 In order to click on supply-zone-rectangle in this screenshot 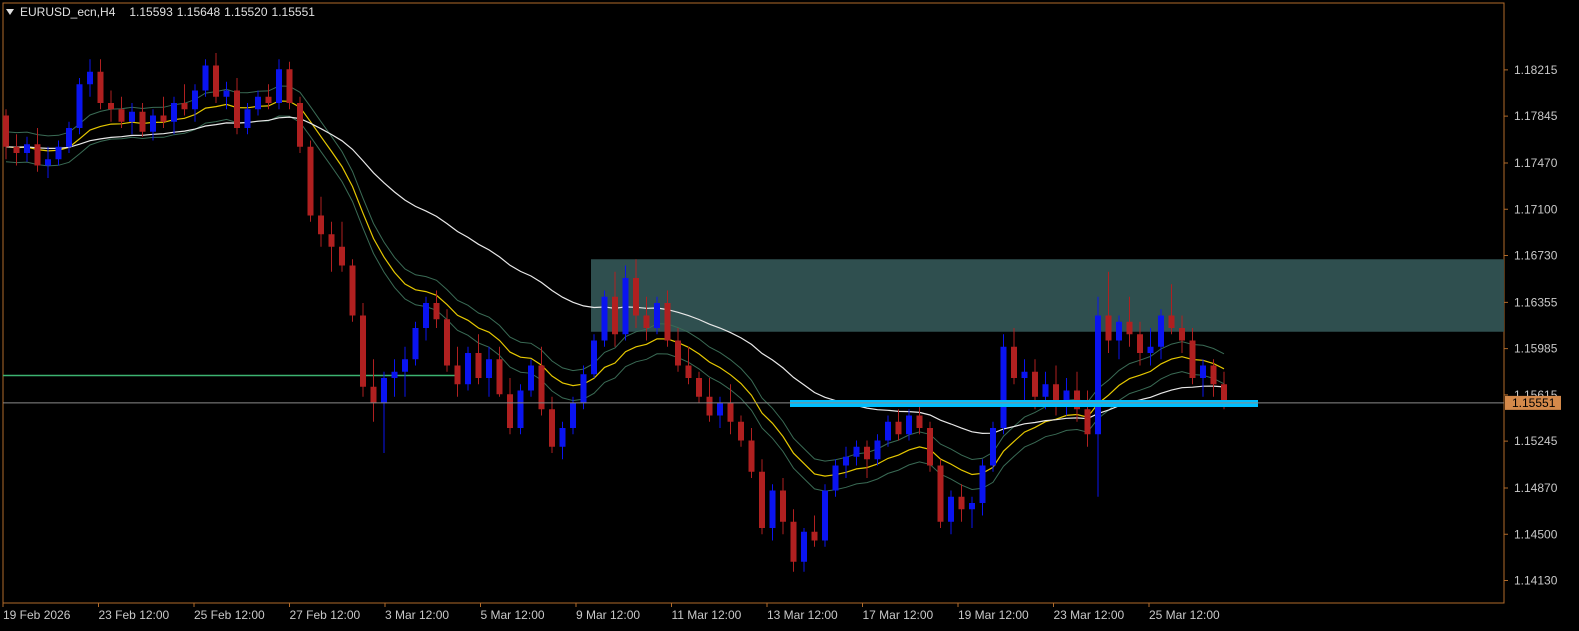, I will do `click(1047, 295)`.